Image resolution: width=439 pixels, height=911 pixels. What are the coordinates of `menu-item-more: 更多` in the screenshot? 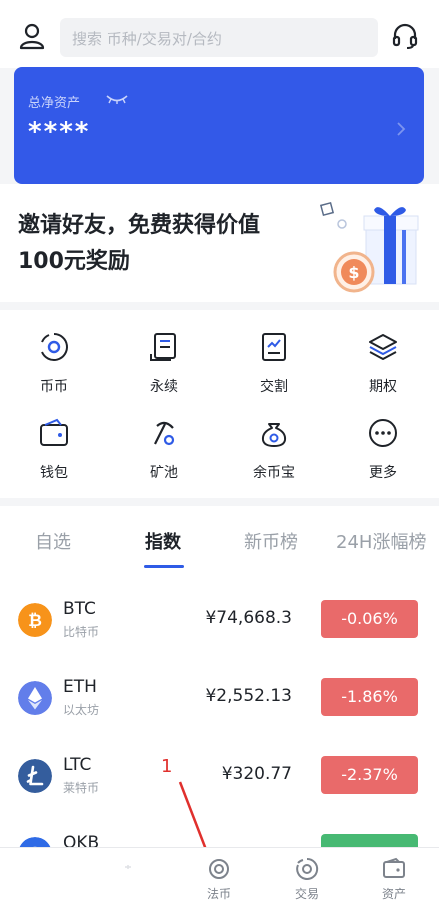 It's located at (383, 444).